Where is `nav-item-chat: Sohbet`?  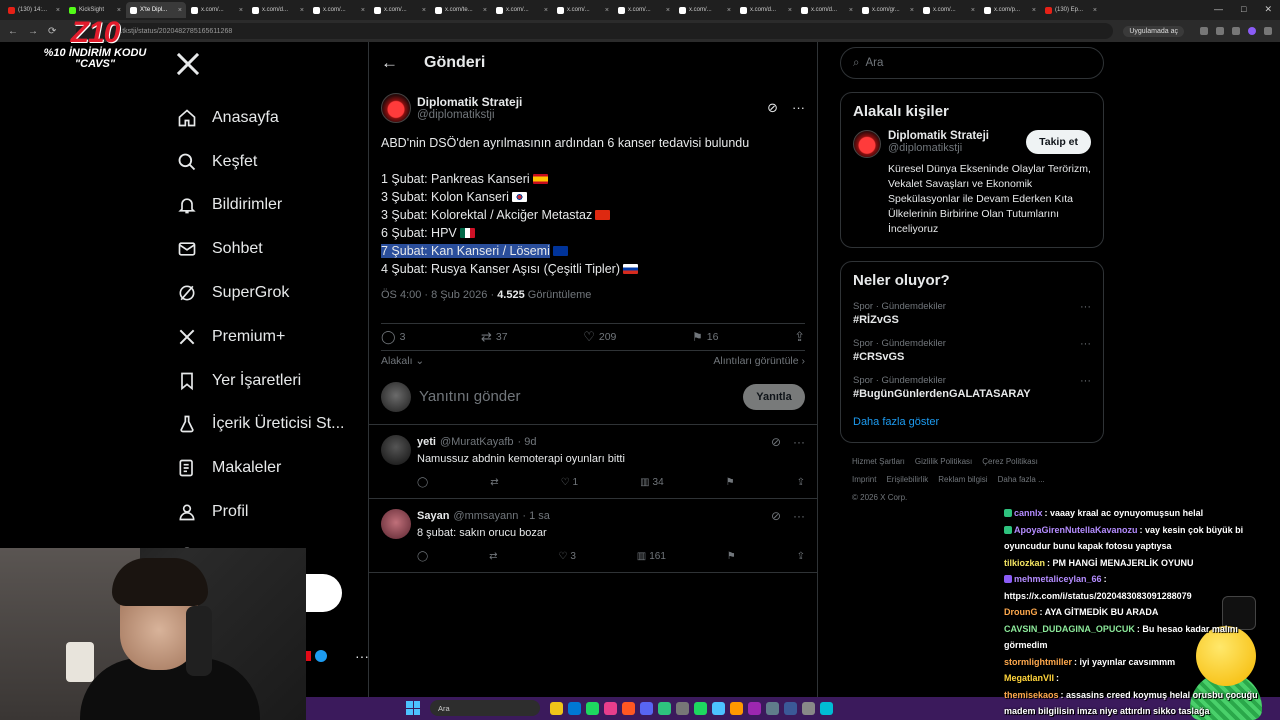
nav-item-chat: Sohbet is located at coordinates (265, 249).